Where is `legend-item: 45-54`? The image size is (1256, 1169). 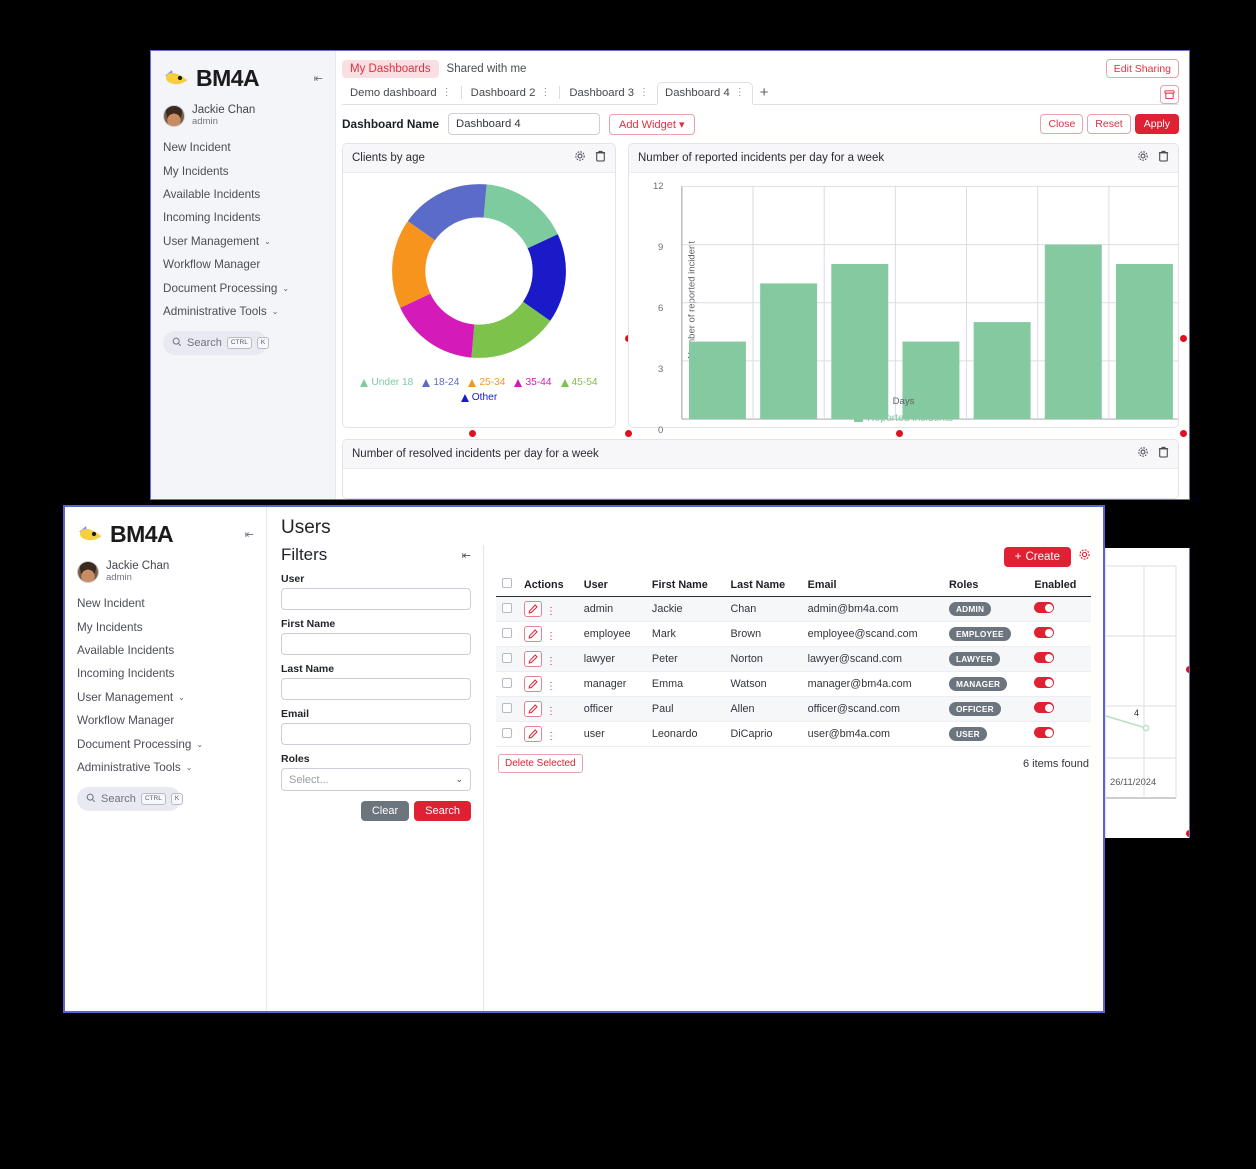 legend-item: 45-54 is located at coordinates (579, 382).